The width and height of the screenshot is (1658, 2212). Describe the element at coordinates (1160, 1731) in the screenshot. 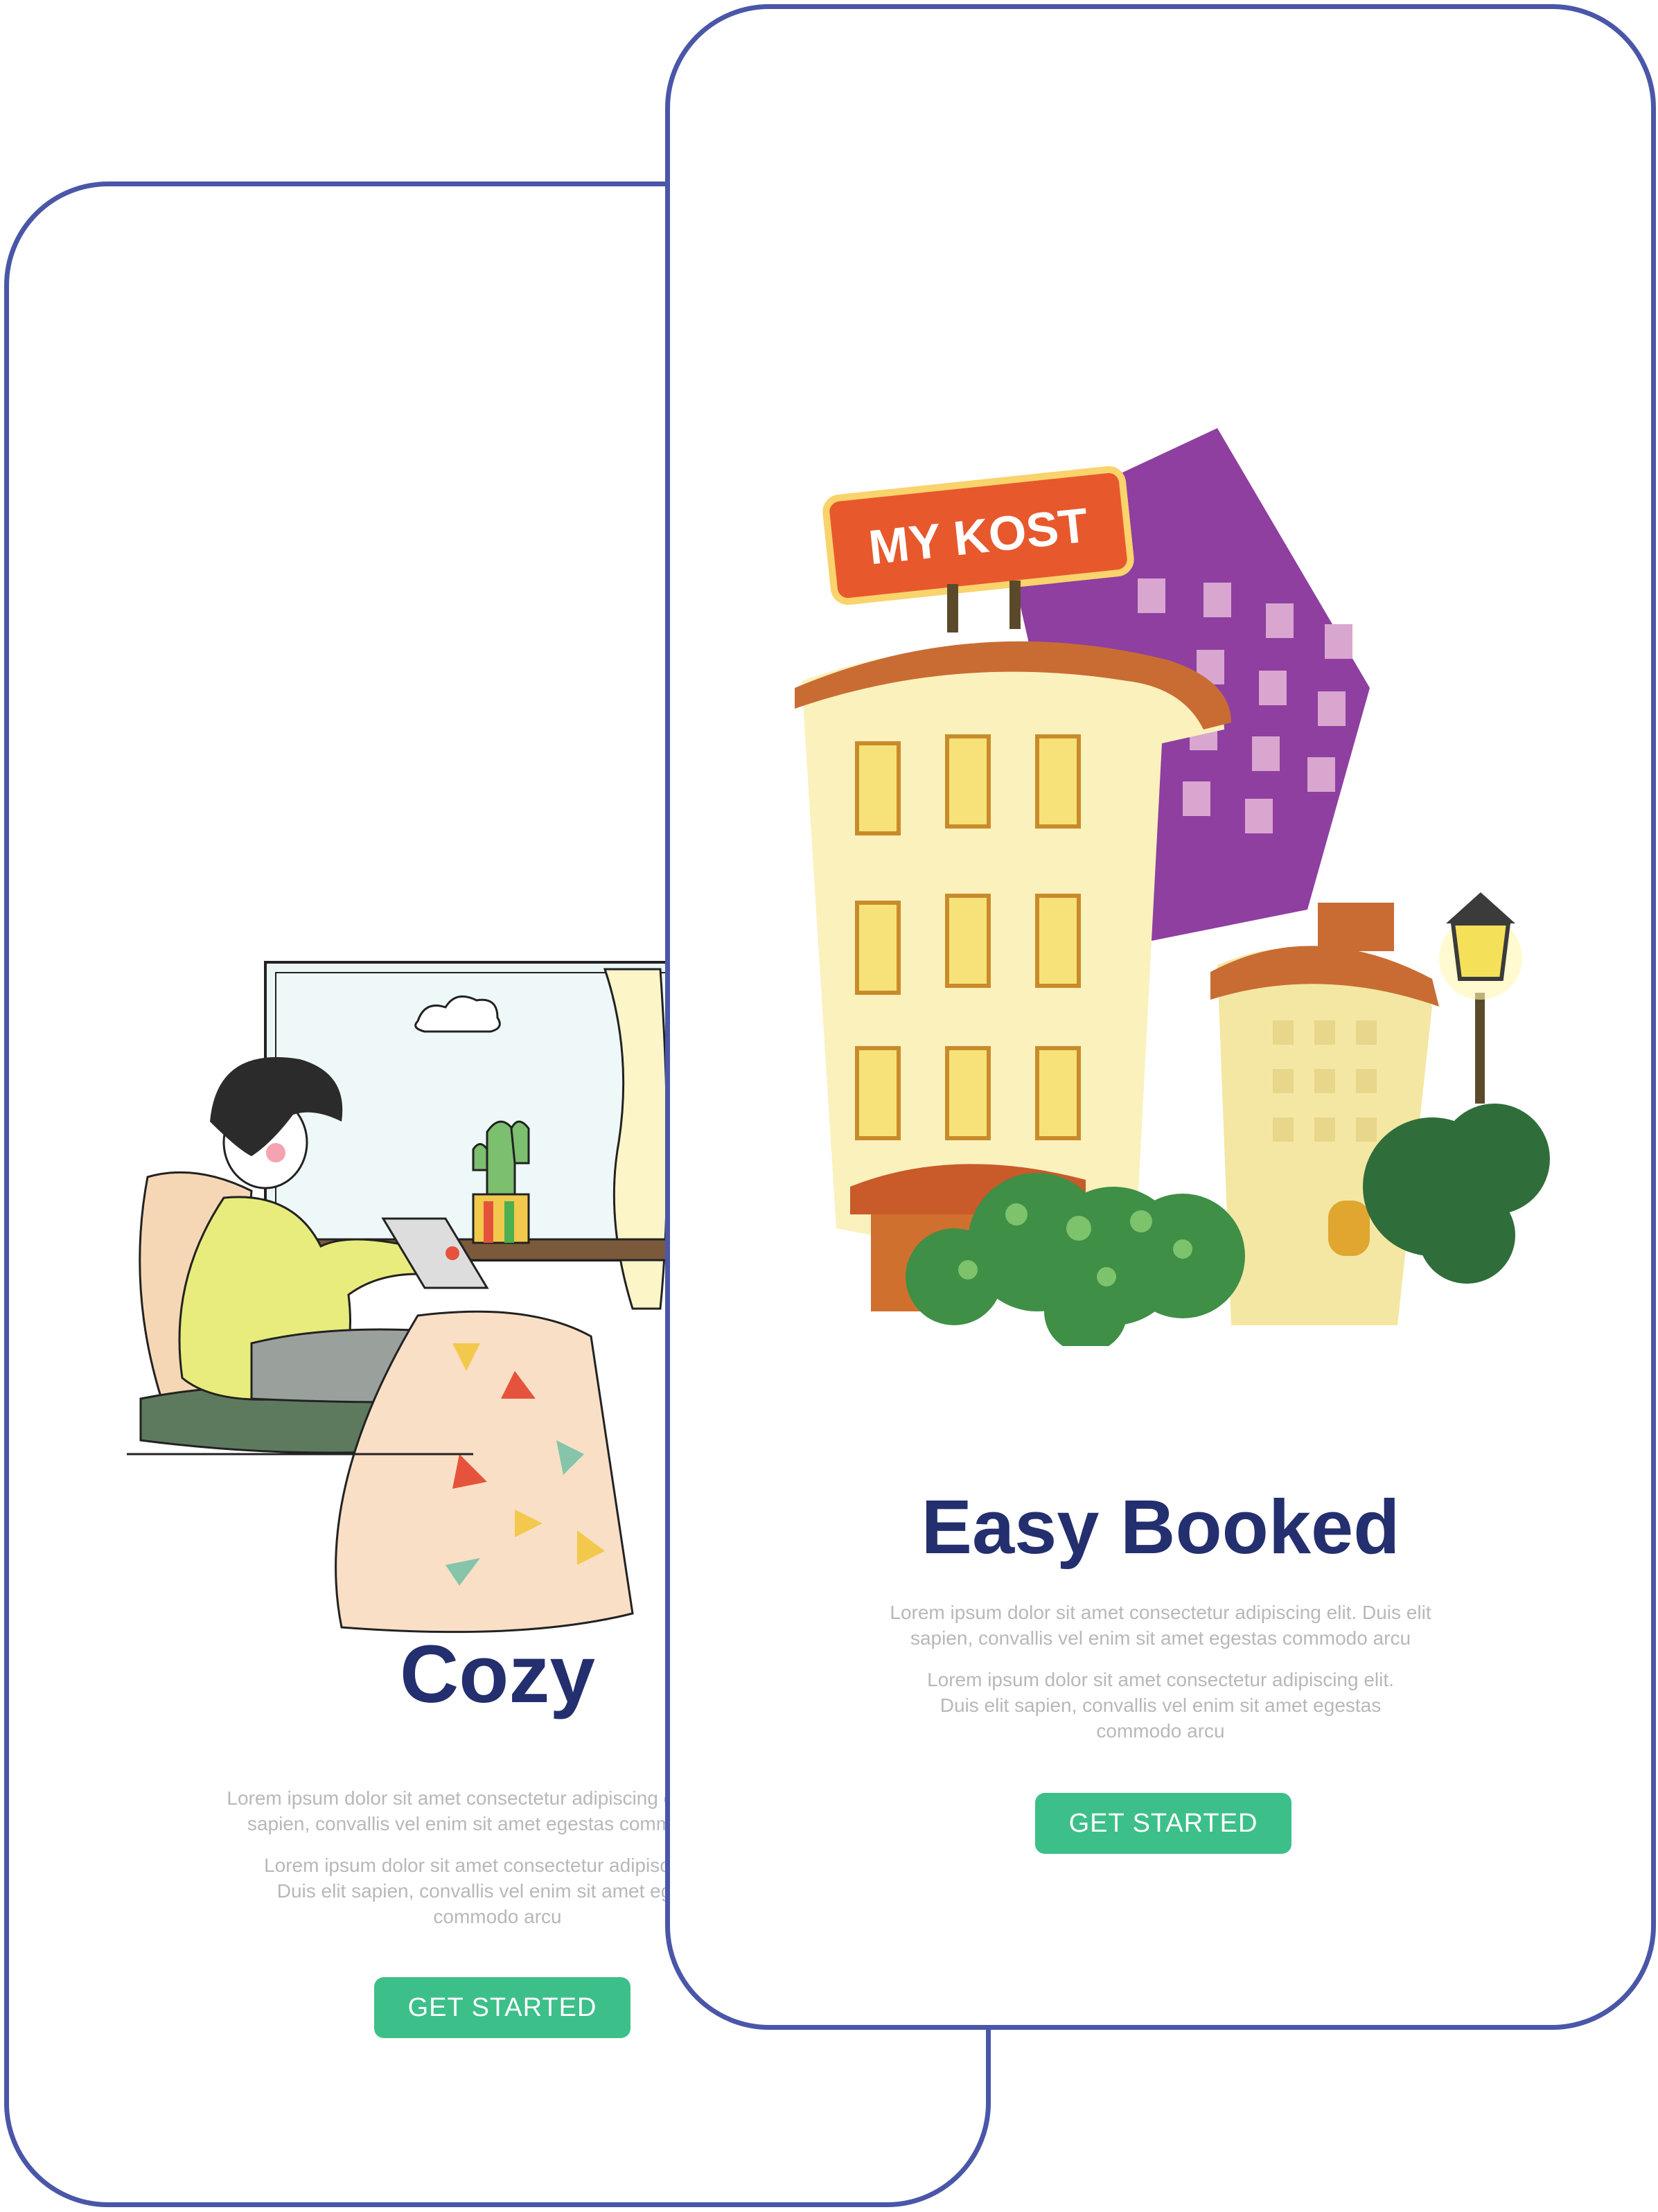

I see `description-line: commodo arcu` at that location.